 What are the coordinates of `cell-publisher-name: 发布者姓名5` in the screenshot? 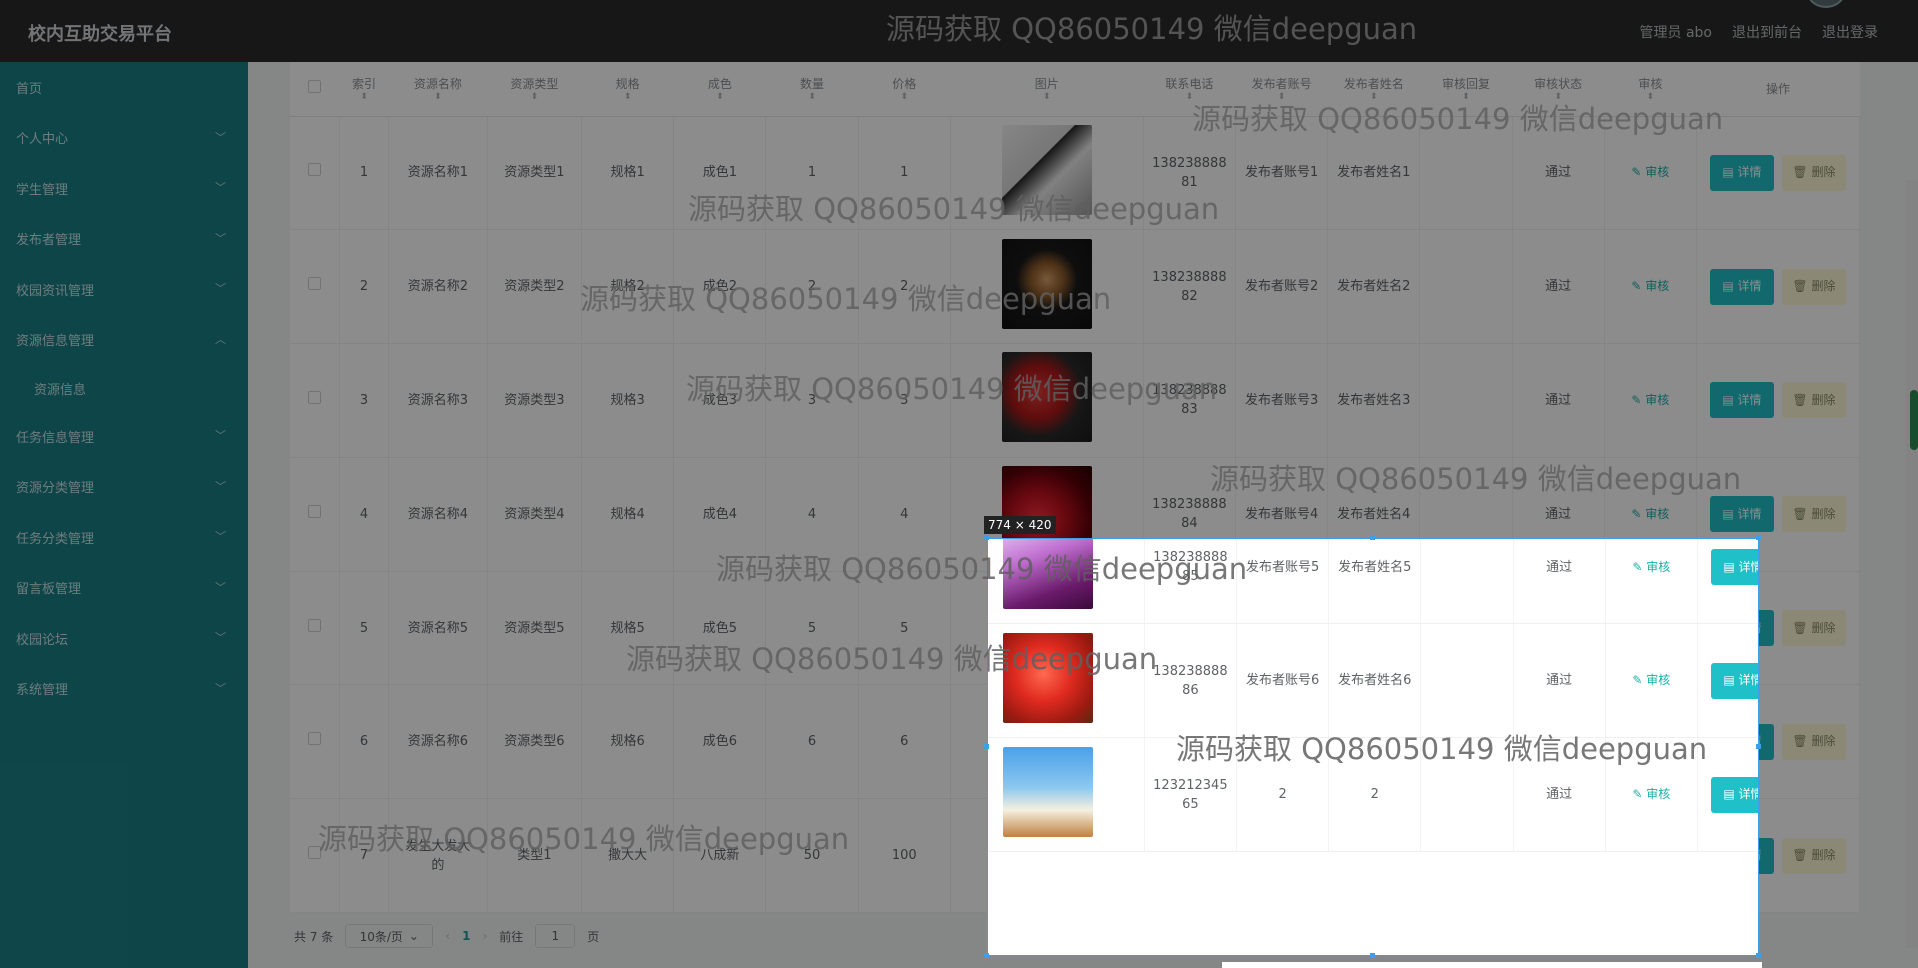 It's located at (1375, 582).